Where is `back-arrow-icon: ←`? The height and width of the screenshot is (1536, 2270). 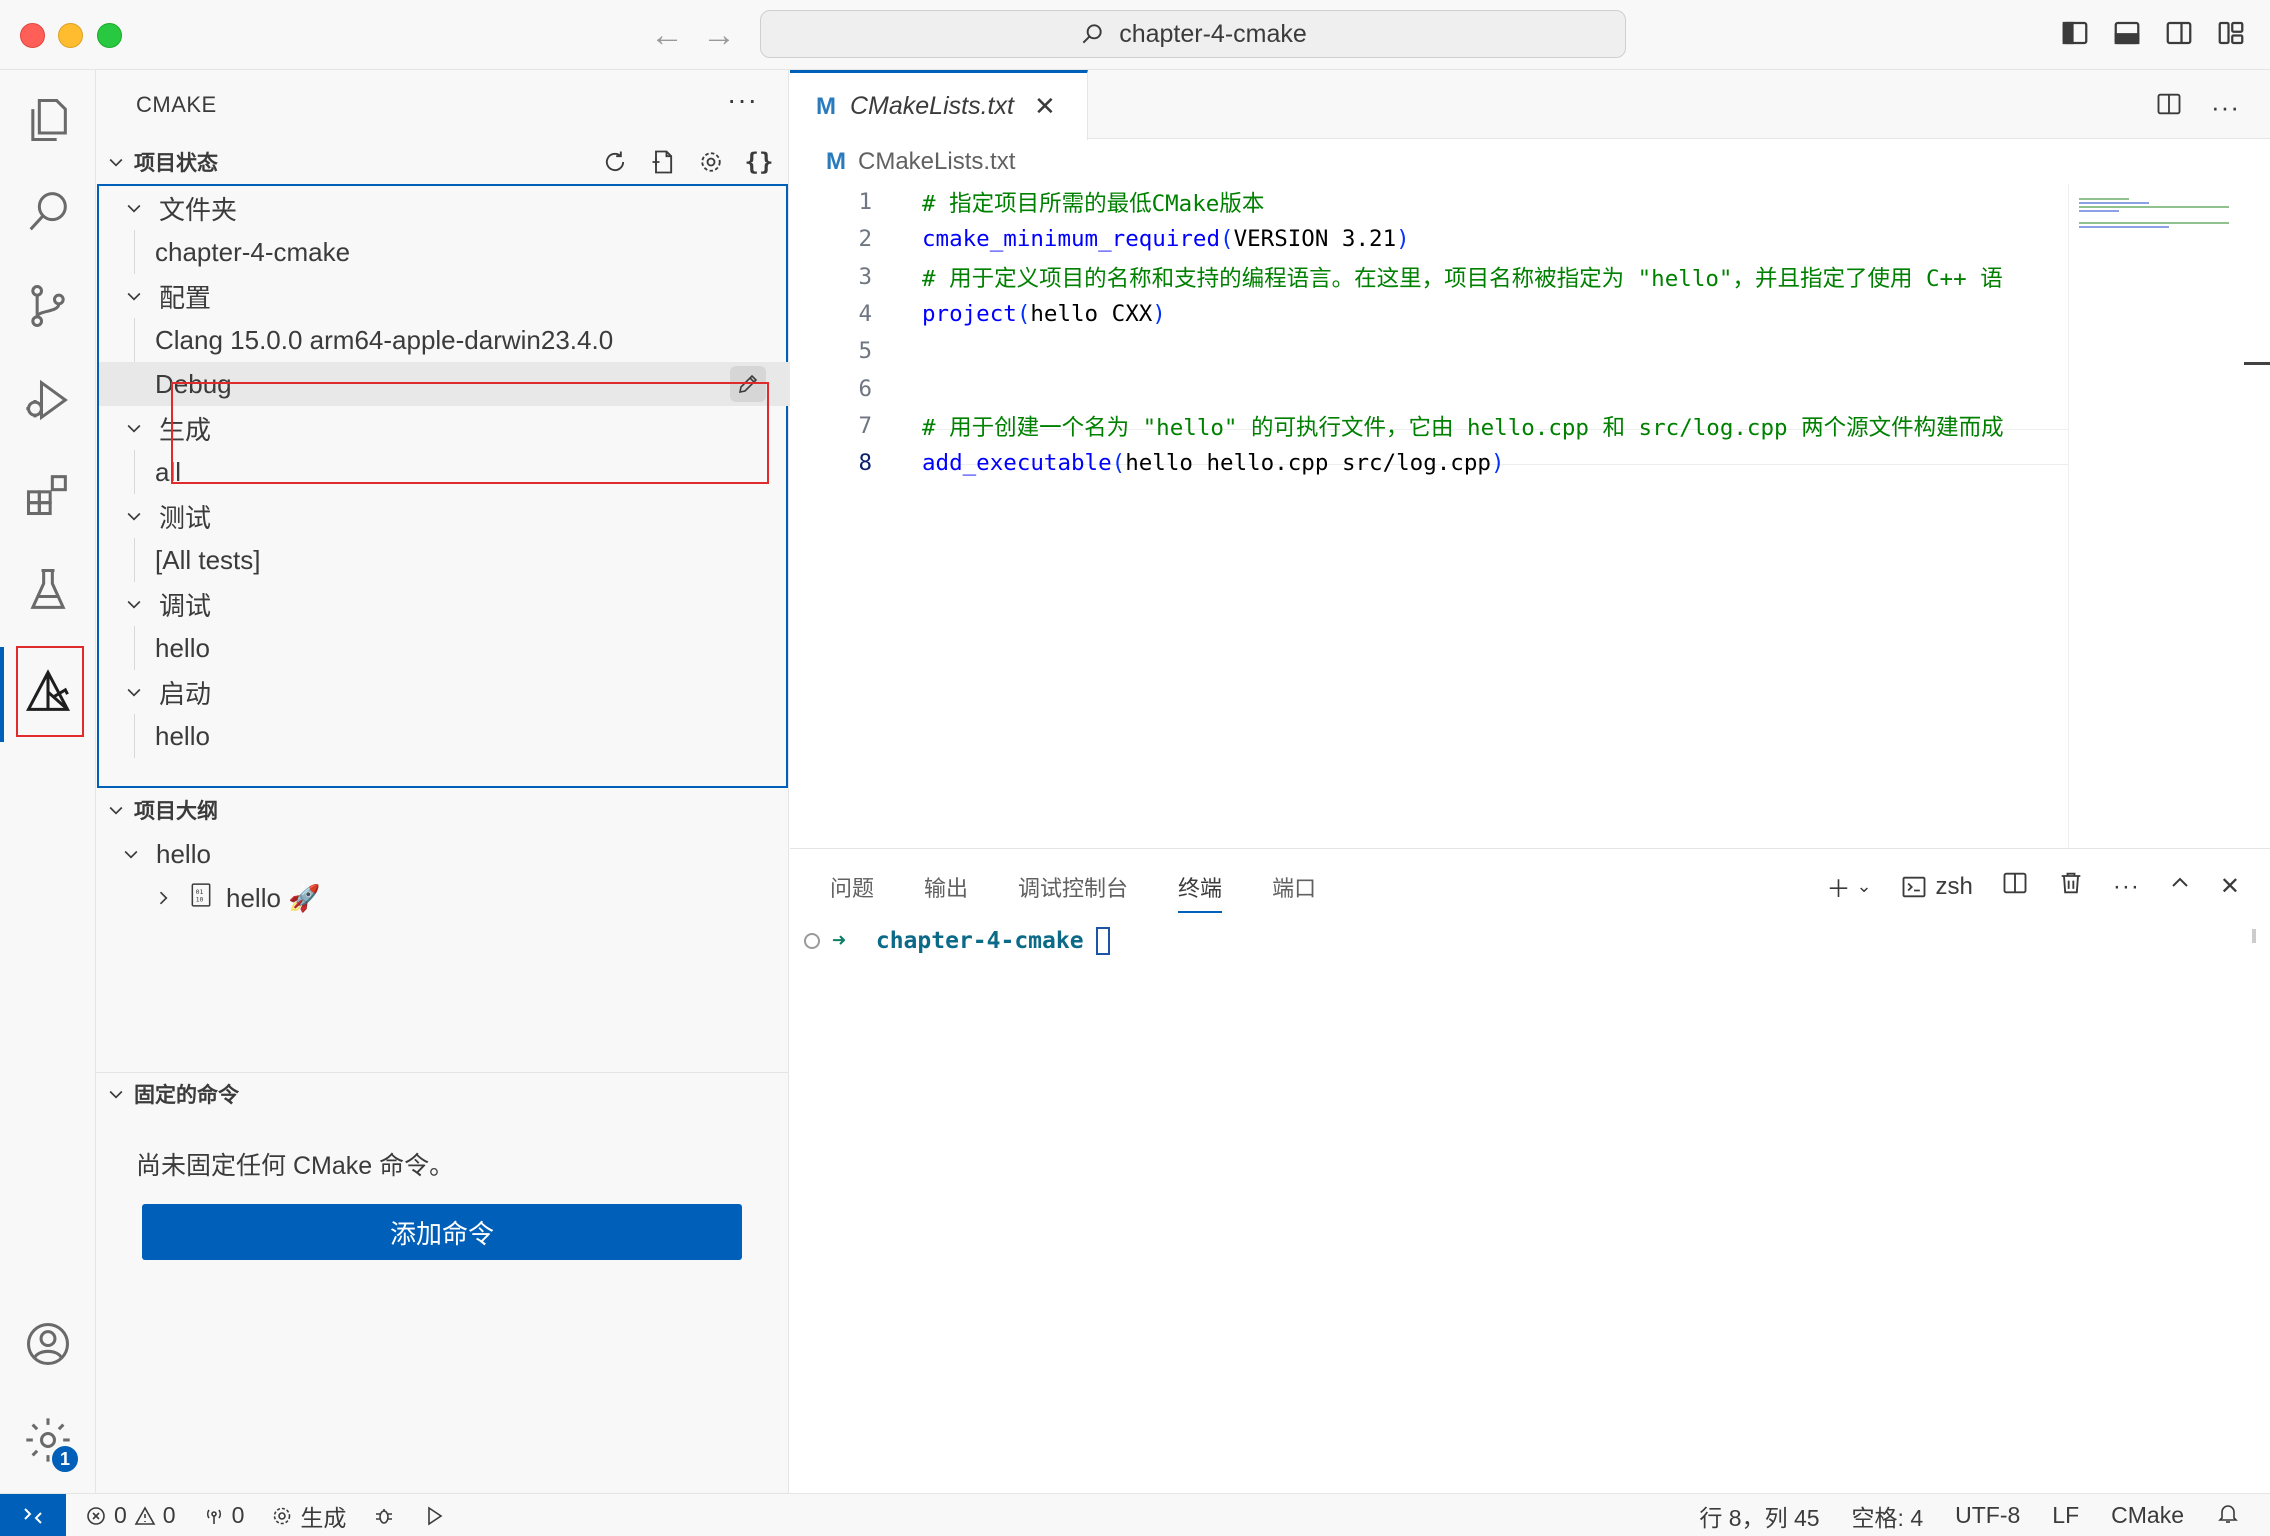
back-arrow-icon: ← is located at coordinates (667, 35).